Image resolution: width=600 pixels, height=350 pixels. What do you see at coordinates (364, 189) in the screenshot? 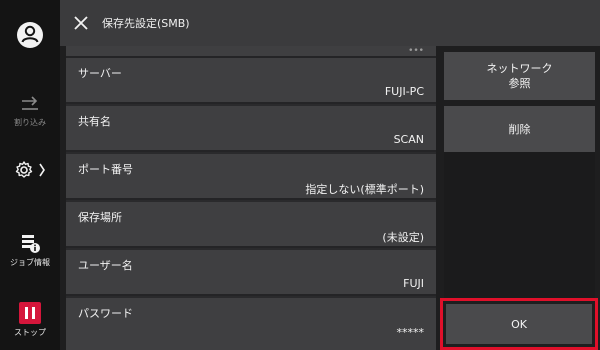
I see `port-value: 指定しない(標準ポート)` at bounding box center [364, 189].